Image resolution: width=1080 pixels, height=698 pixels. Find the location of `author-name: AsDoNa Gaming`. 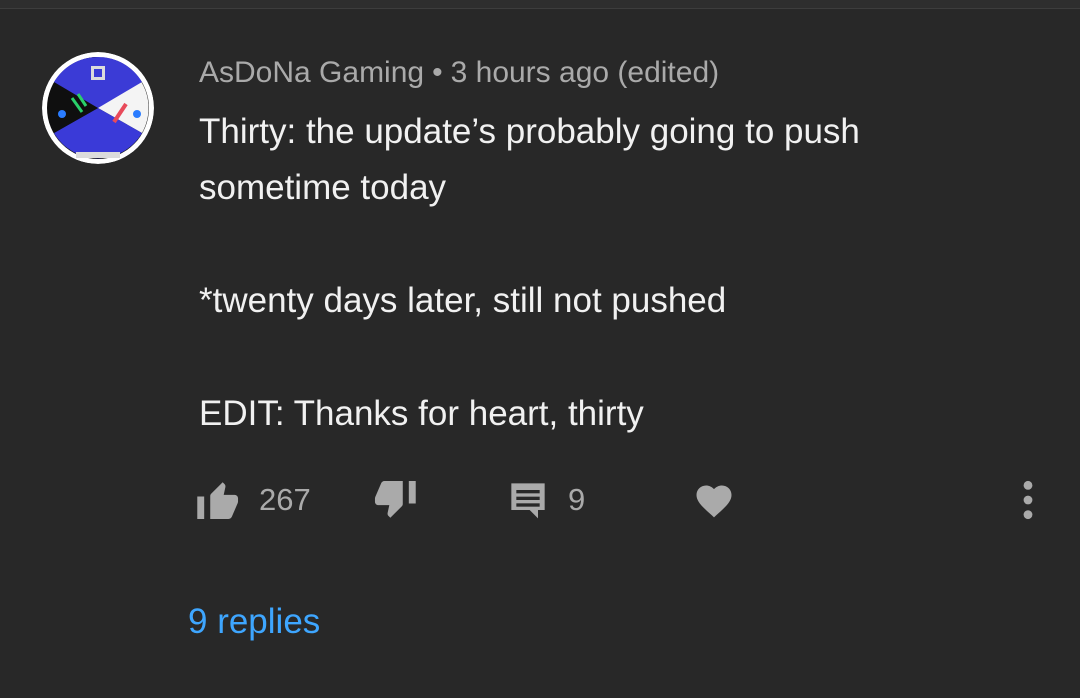

author-name: AsDoNa Gaming is located at coordinates (311, 72).